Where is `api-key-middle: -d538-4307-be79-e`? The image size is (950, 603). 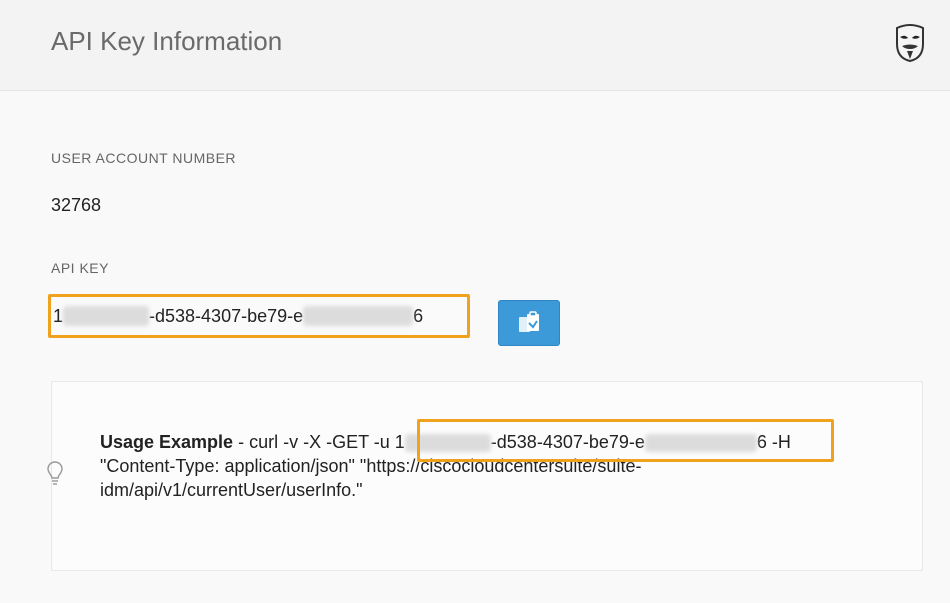
api-key-middle: -d538-4307-be79-e is located at coordinates (226, 315).